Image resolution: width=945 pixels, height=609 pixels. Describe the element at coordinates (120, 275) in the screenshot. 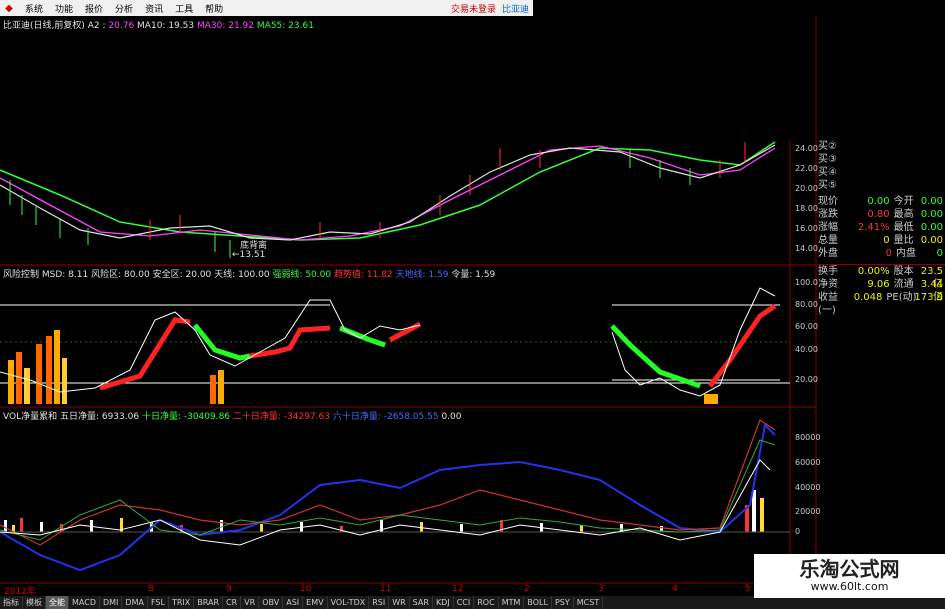

I see `msd-header-risk: 风险区: 80.00` at that location.